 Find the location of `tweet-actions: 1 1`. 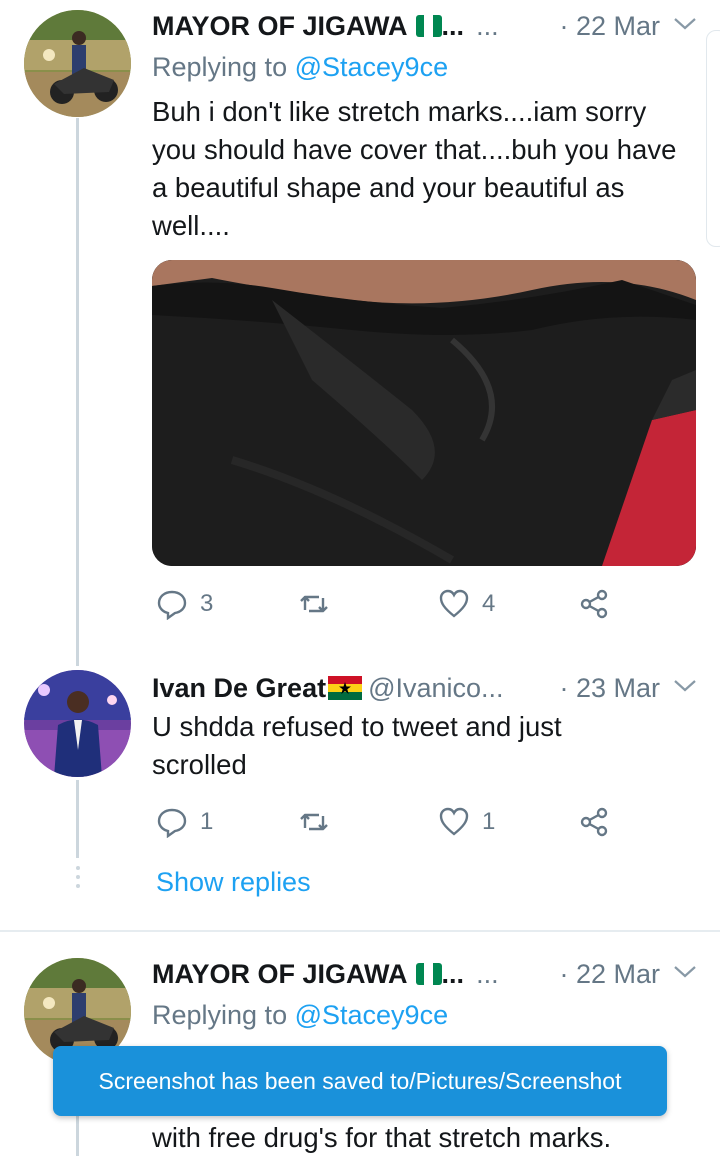

tweet-actions: 1 1 is located at coordinates (387, 824).